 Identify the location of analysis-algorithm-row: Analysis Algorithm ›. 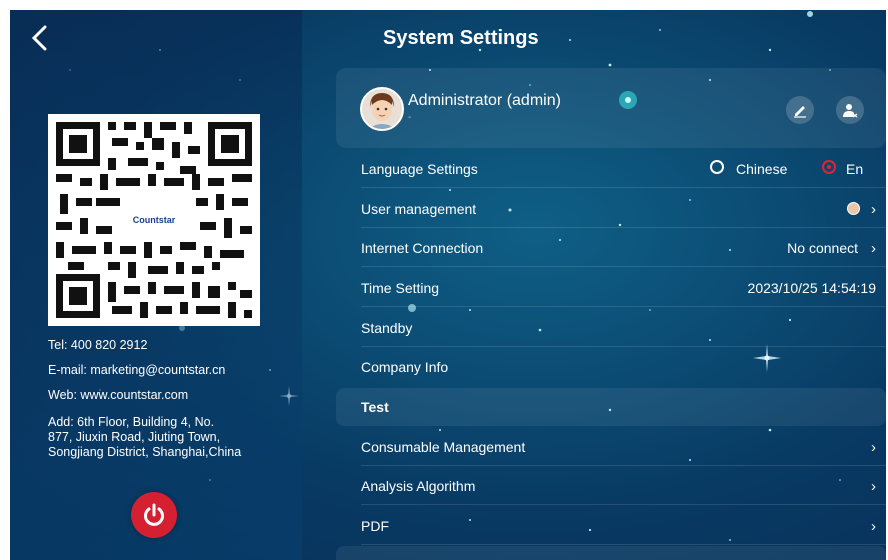
(611, 486).